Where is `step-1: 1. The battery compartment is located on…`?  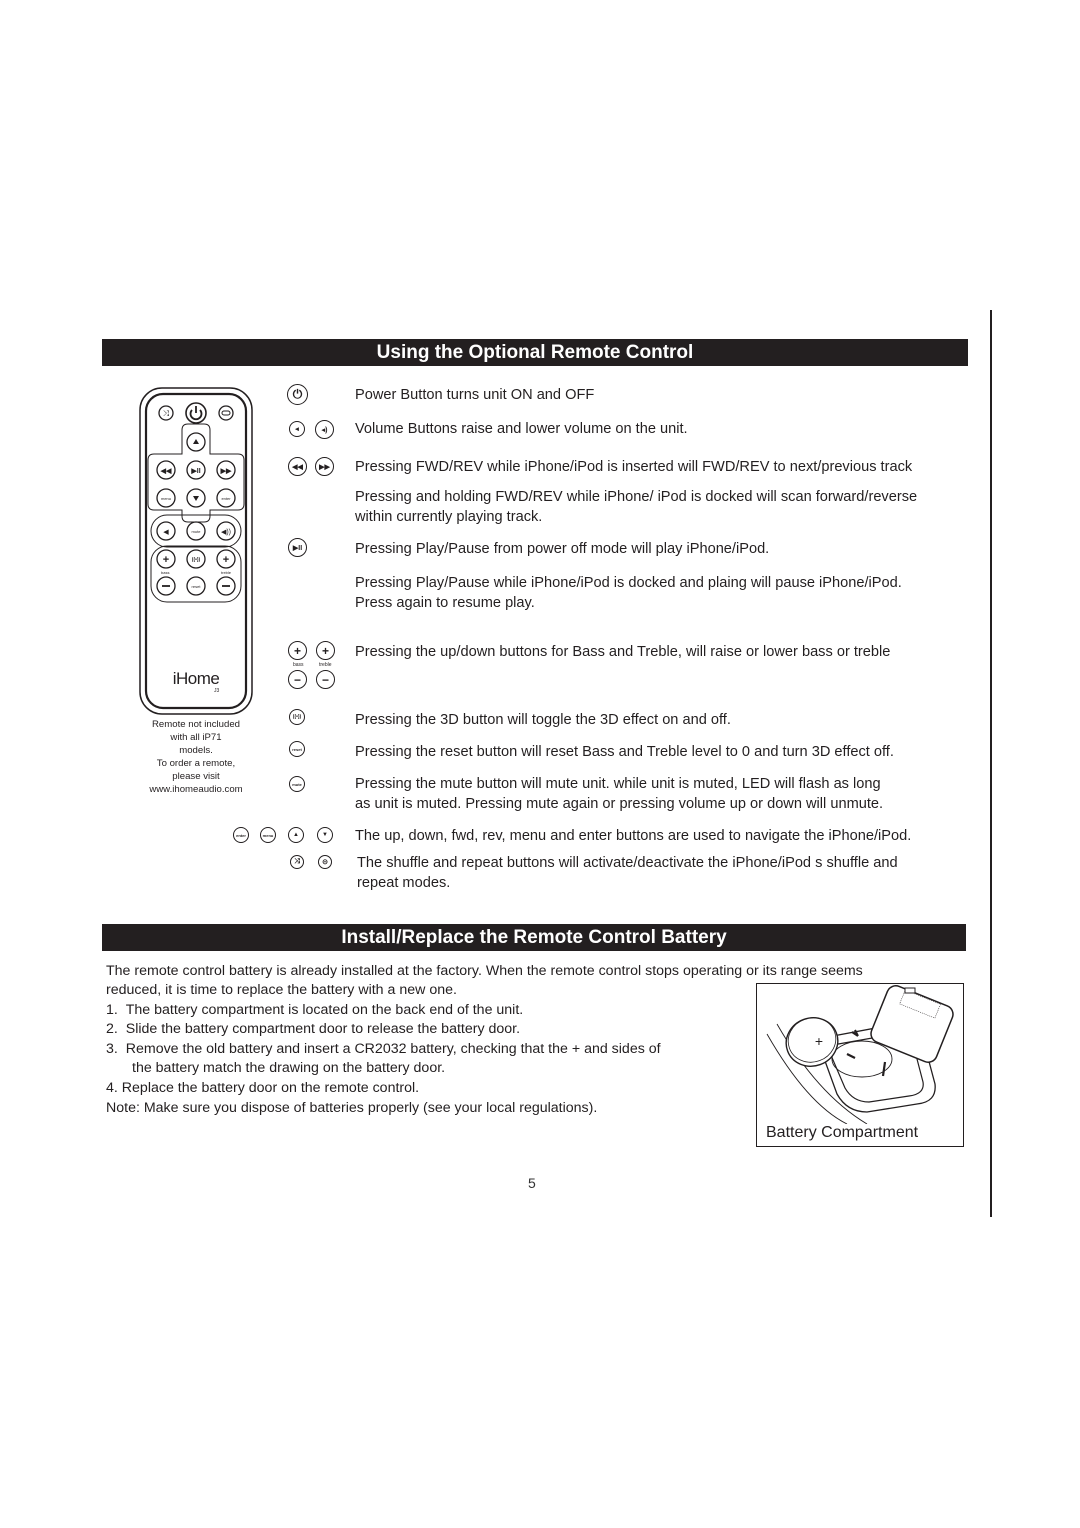
step-1: 1. The battery compartment is located on… is located at coordinates (315, 1010).